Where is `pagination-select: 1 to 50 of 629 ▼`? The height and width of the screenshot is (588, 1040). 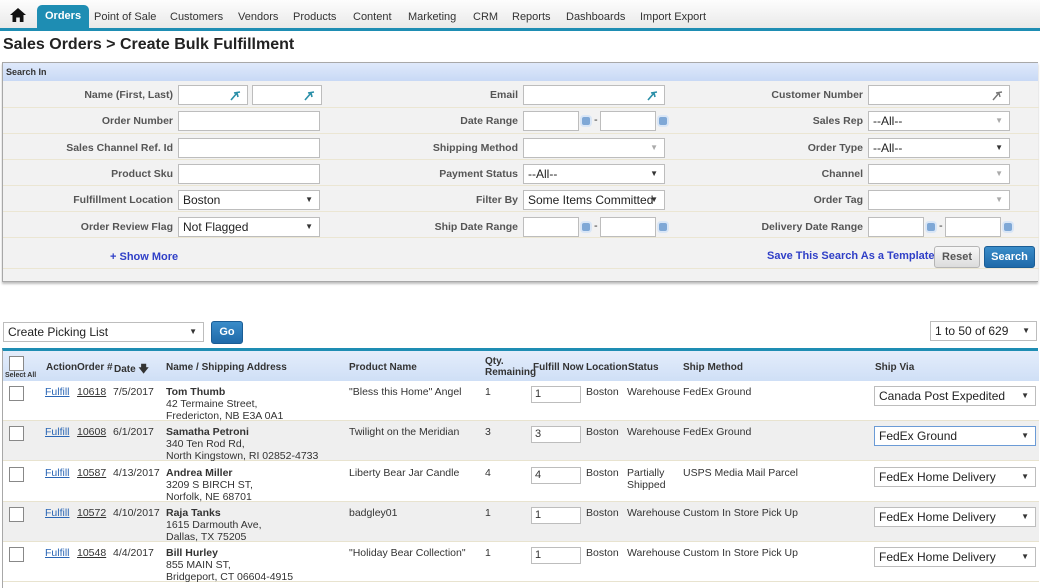 pagination-select: 1 to 50 of 629 ▼ is located at coordinates (983, 331).